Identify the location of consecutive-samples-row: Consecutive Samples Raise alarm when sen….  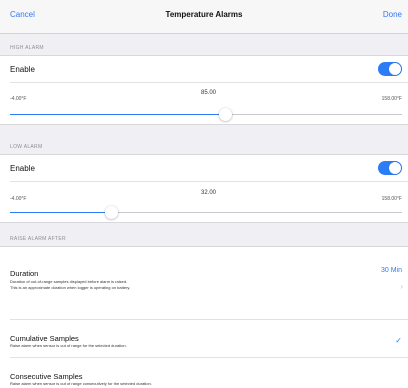
(204, 373).